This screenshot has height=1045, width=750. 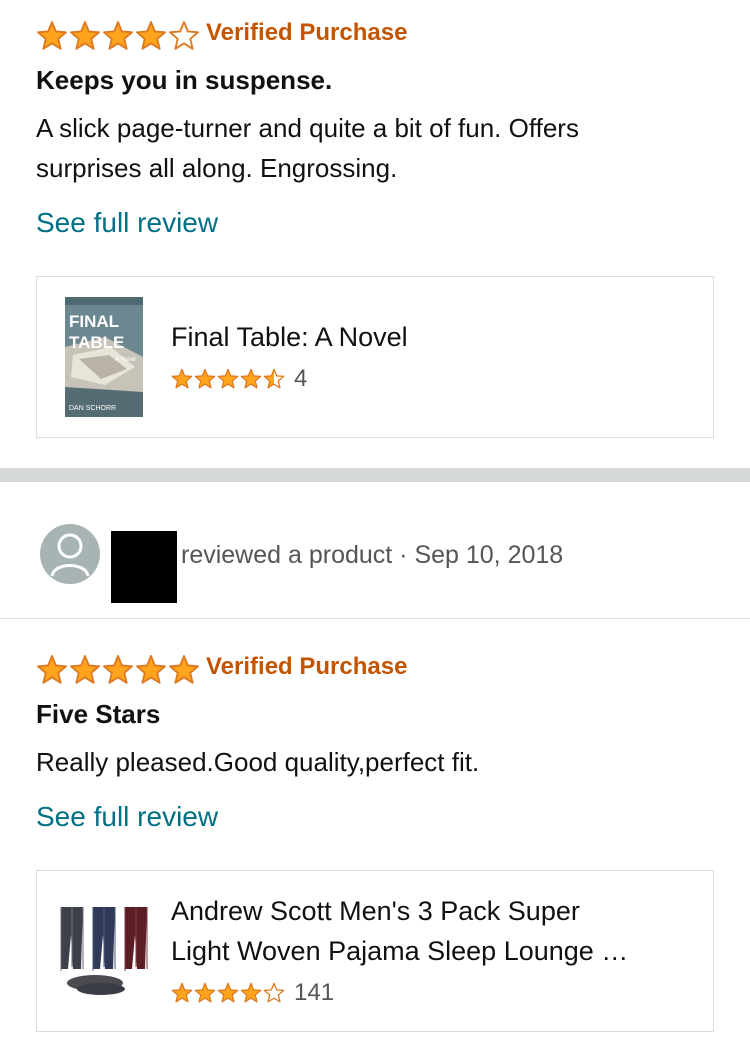 I want to click on cover-subtitle: A Novel, so click(x=125, y=360).